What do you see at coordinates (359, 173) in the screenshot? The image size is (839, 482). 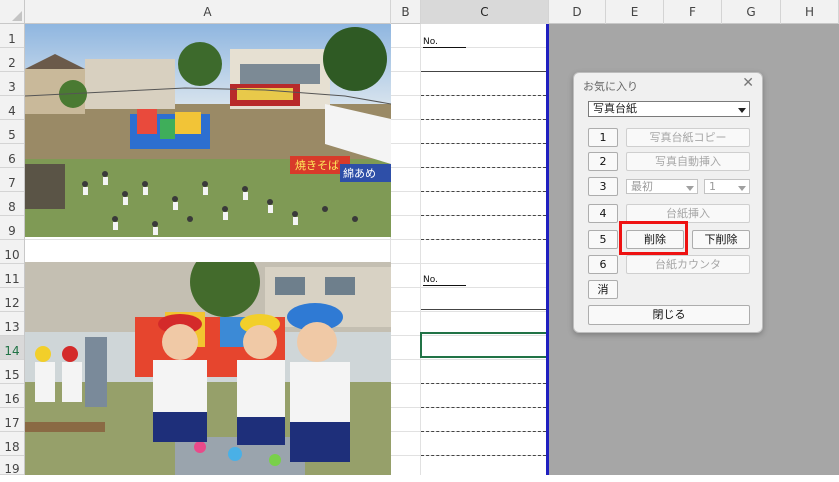 I see `banner-wataame: 綿あめ` at bounding box center [359, 173].